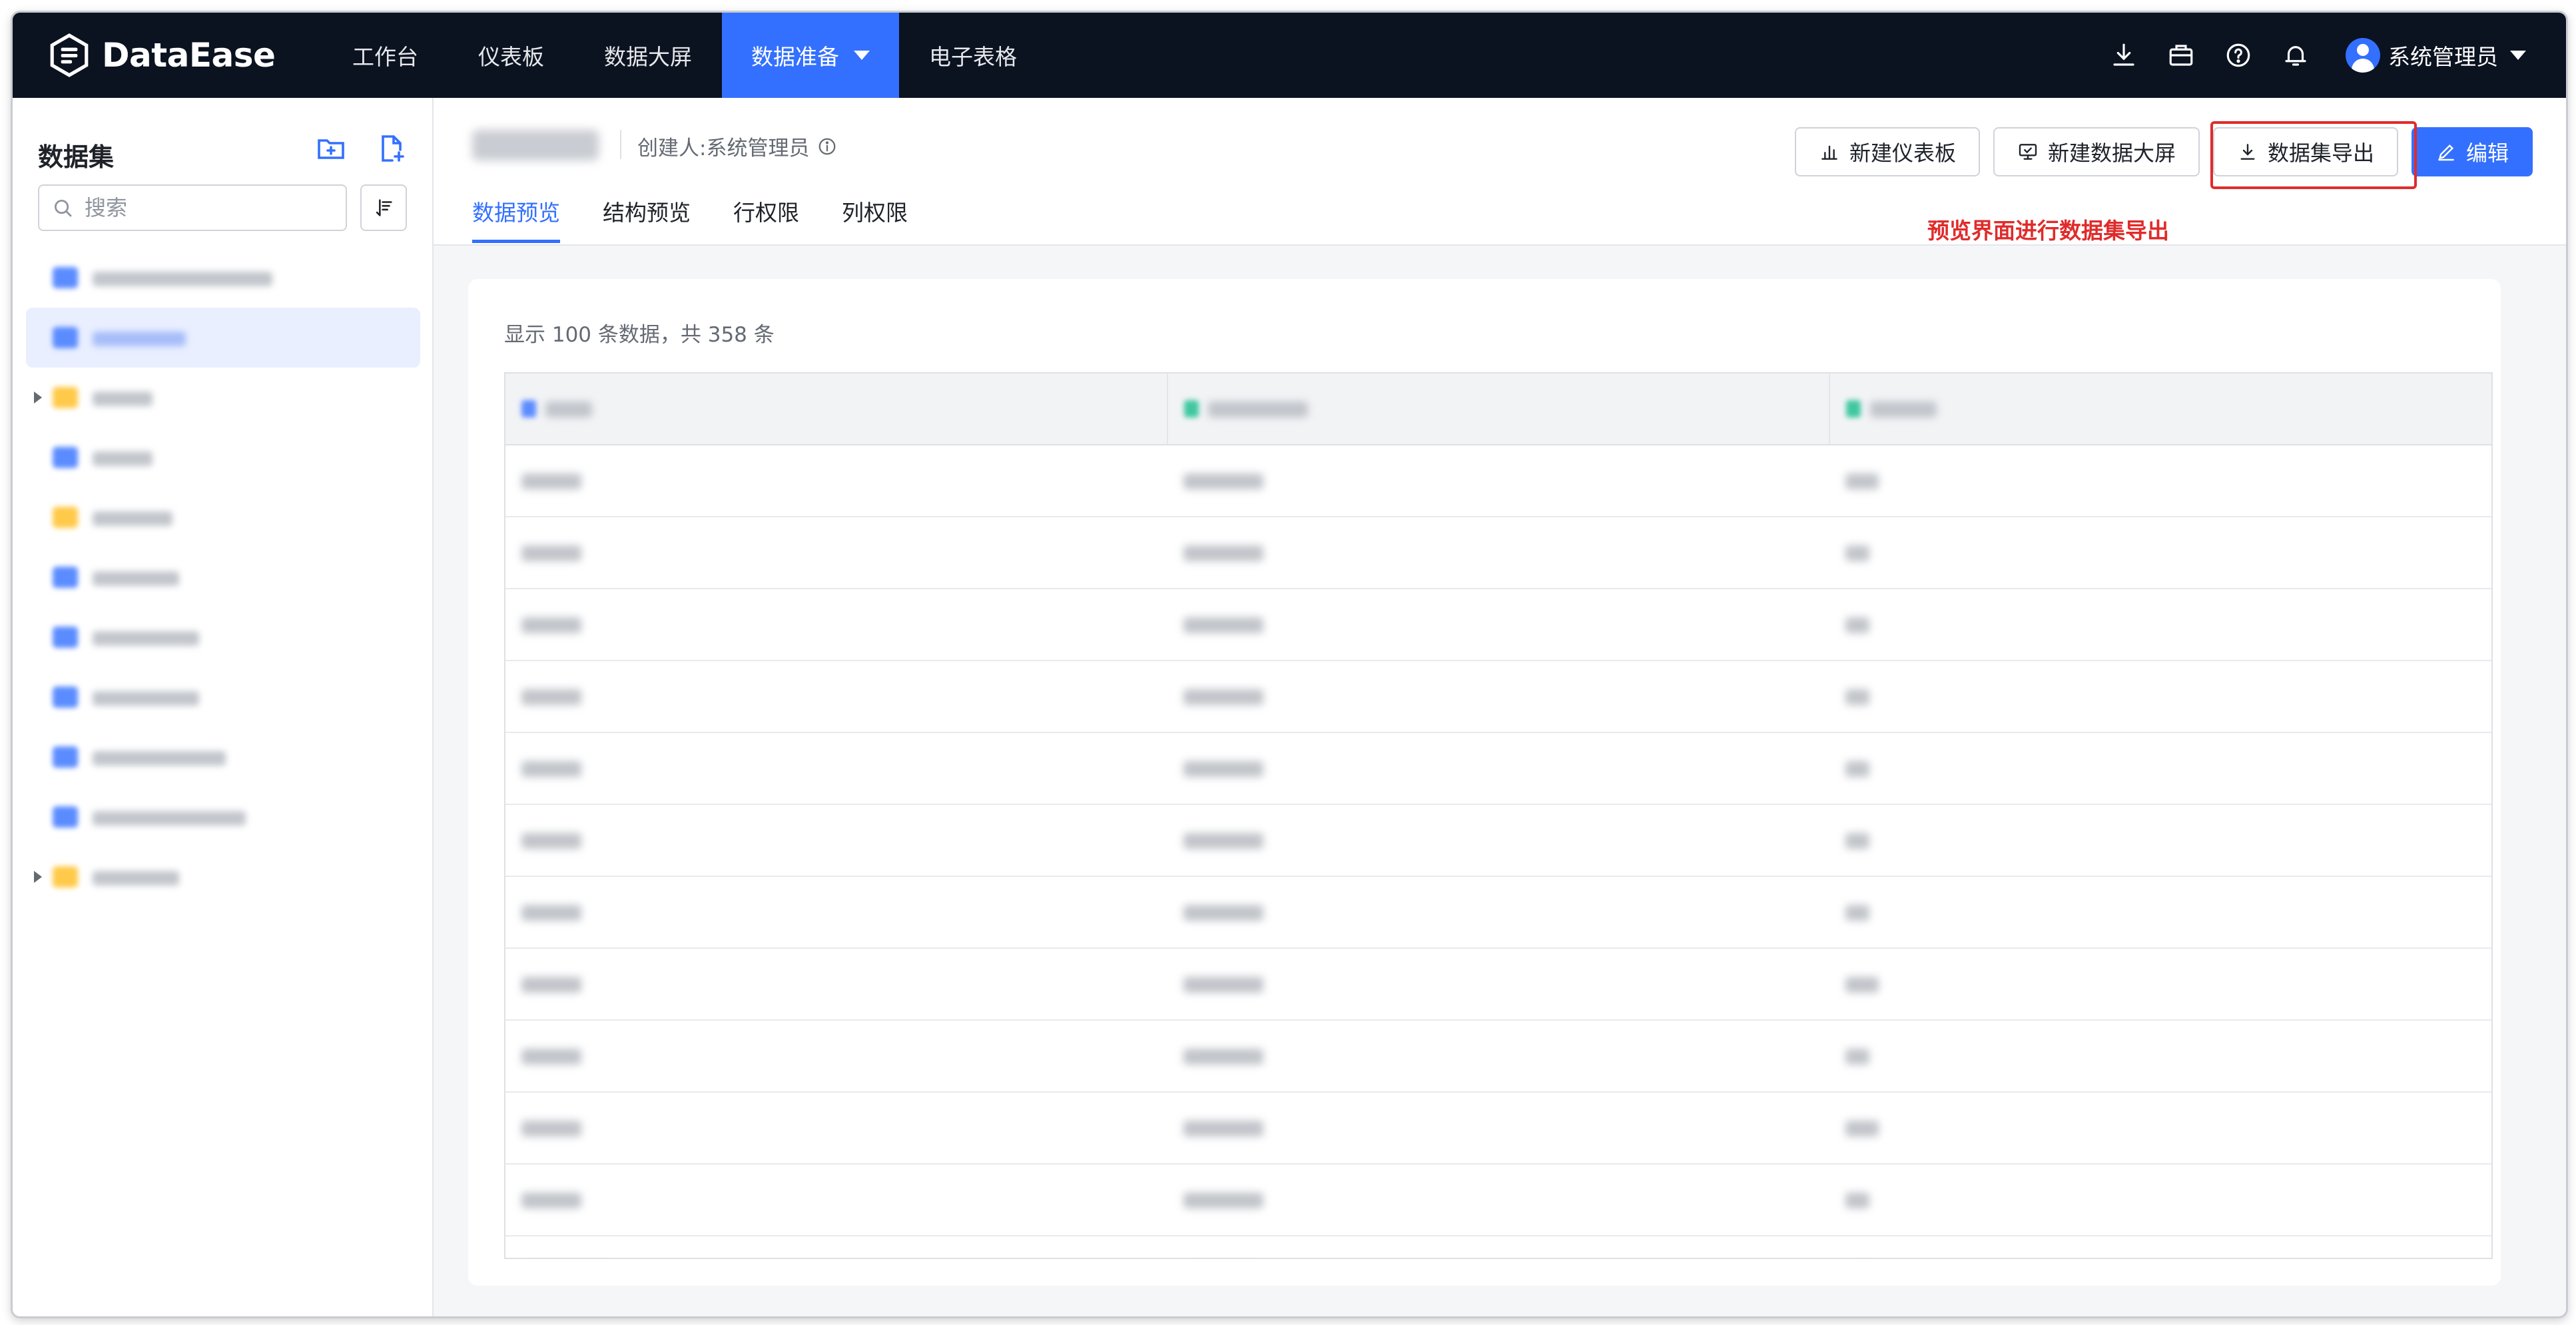 This screenshot has width=2576, height=1325. I want to click on help-icon, so click(2238, 56).